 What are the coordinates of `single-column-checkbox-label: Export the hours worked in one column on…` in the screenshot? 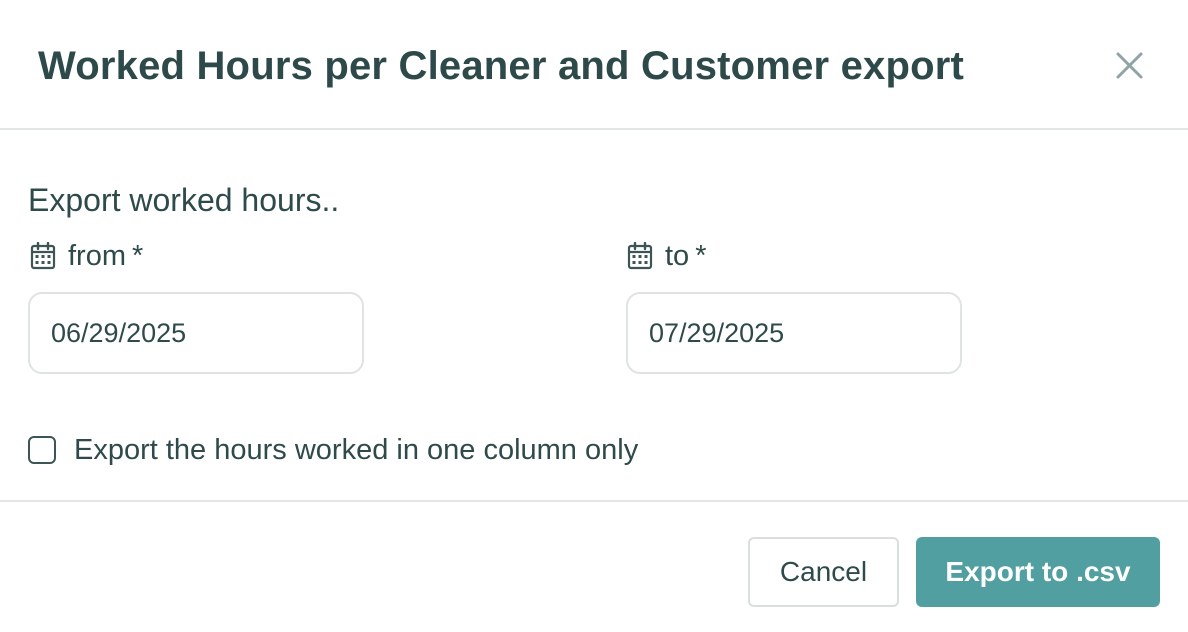 It's located at (356, 450).